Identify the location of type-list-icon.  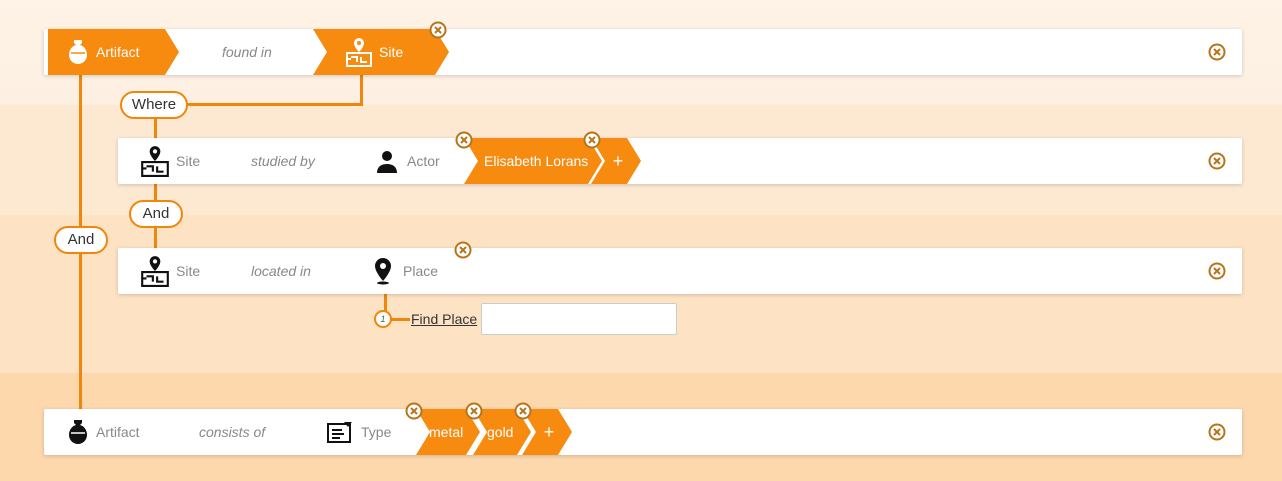
(340, 432).